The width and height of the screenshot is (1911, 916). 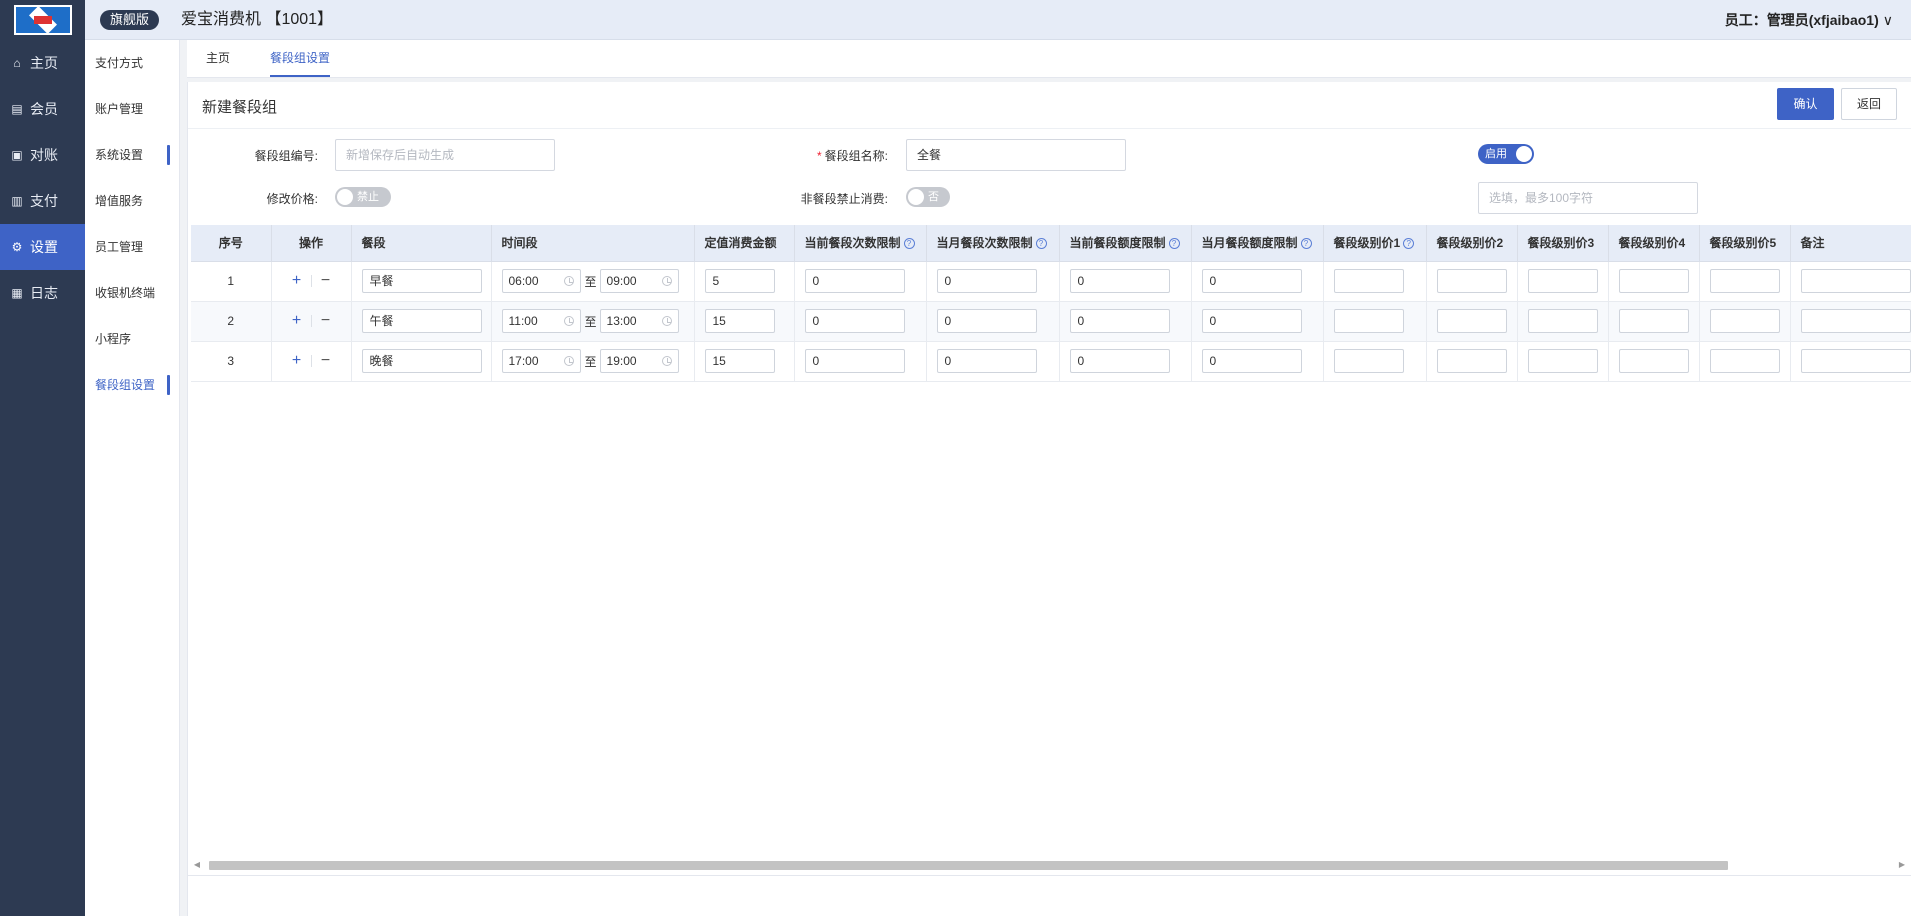 What do you see at coordinates (445, 155) in the screenshot?
I see `group-no-field: 新增保存后自动生成` at bounding box center [445, 155].